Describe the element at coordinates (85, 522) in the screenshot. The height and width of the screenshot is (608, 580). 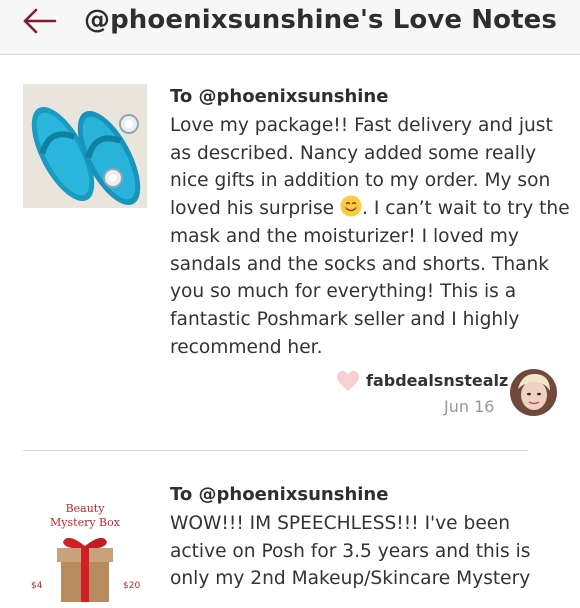
I see `thumbnail-caption: Mystery Box` at that location.